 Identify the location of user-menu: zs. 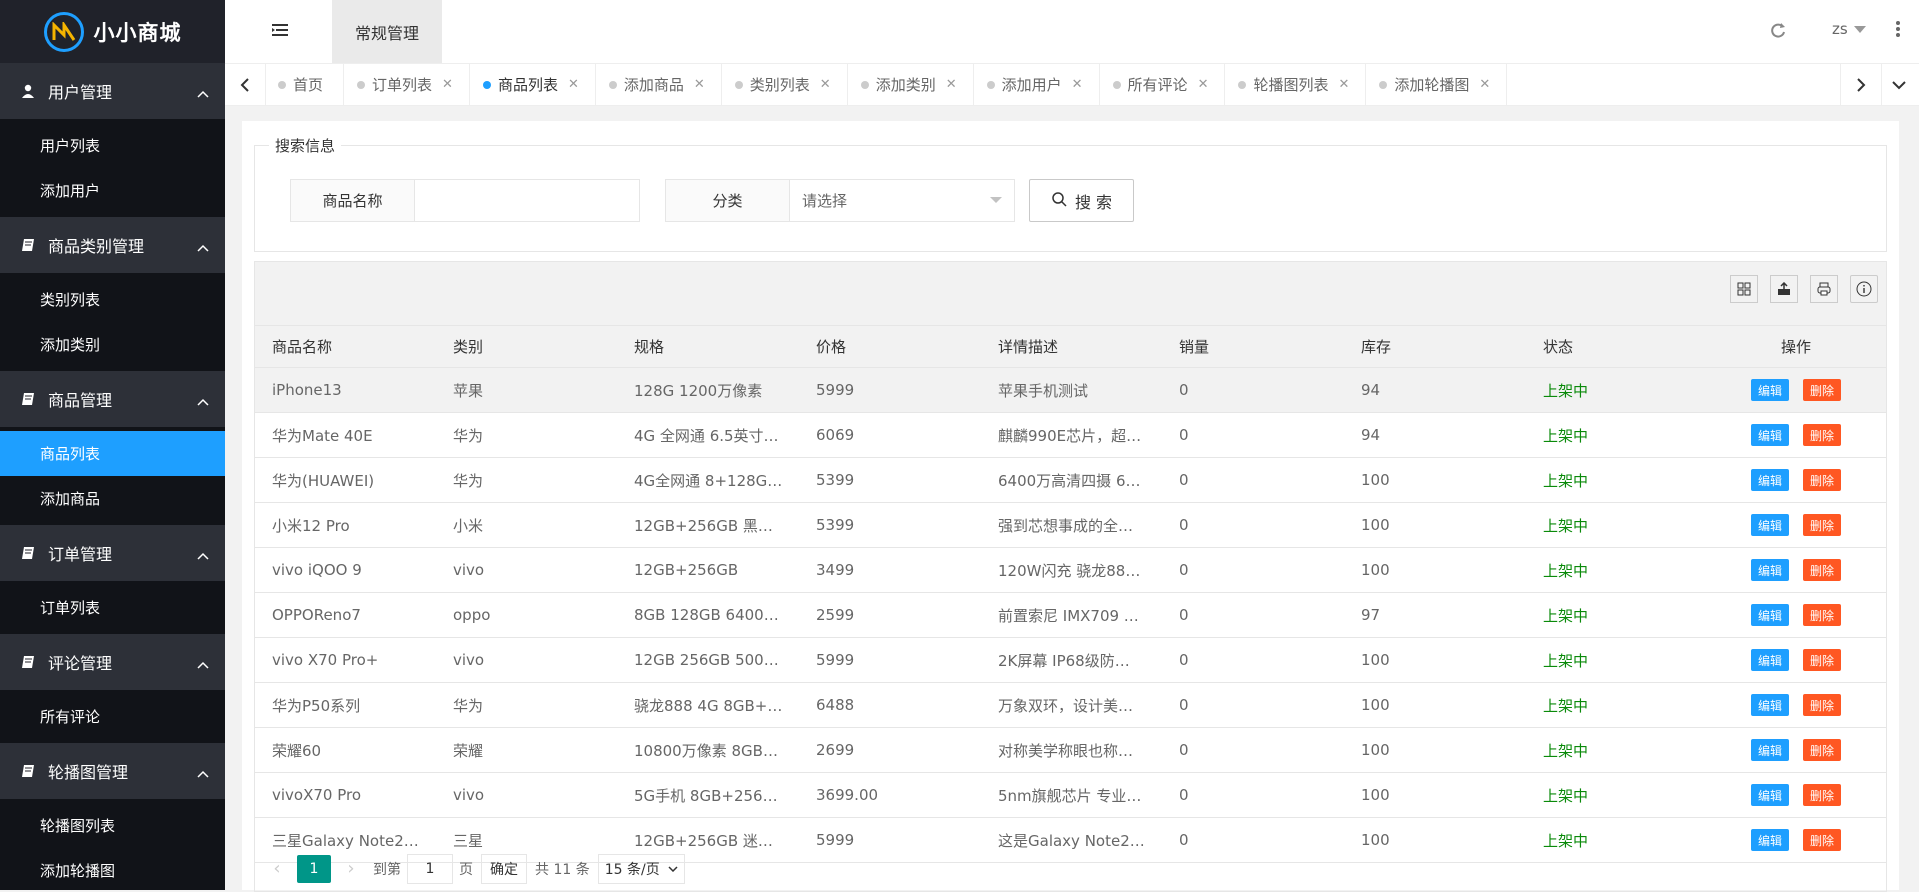
(1849, 29).